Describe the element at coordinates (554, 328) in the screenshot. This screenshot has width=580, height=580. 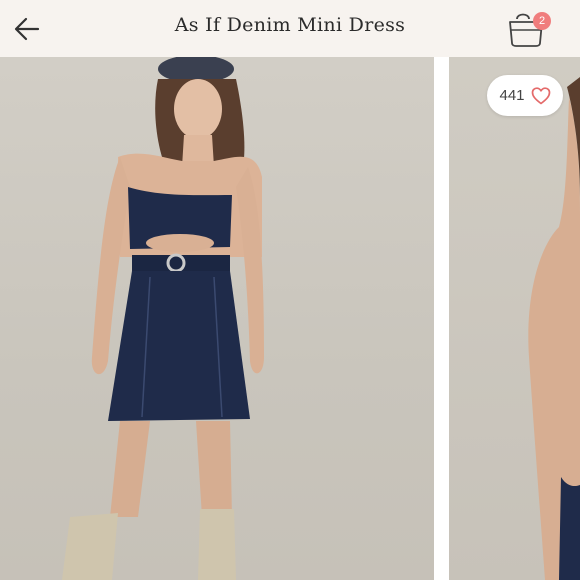
I see `model-side-illustration` at that location.